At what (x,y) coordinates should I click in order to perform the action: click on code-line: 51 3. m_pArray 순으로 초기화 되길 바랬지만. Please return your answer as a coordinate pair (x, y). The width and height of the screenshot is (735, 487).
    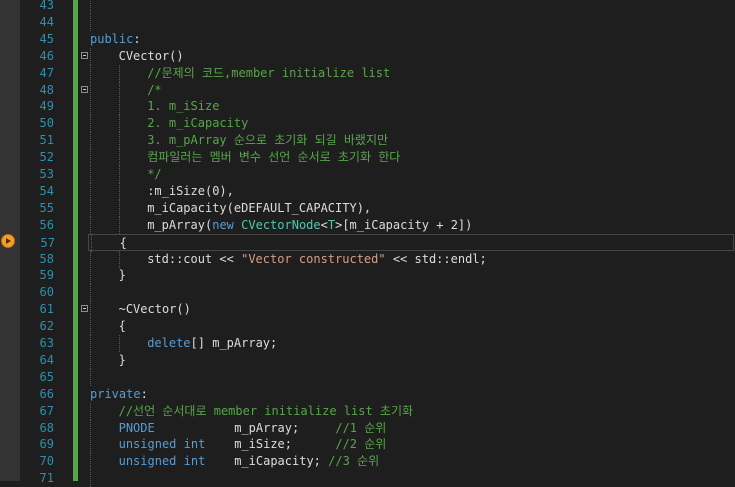
    Looking at the image, I should click on (367, 141).